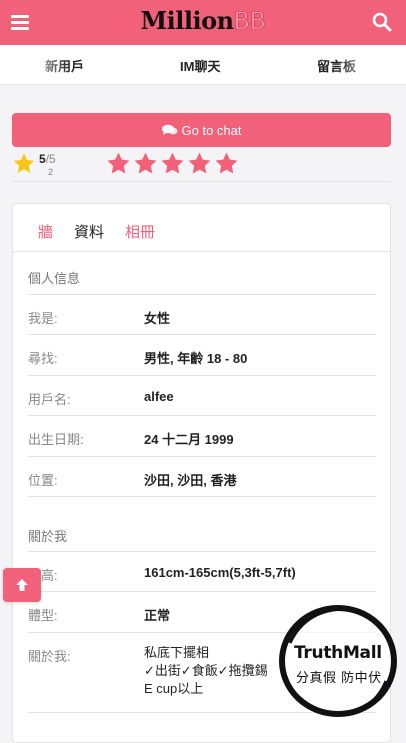 Image resolution: width=406 pixels, height=743 pixels. Describe the element at coordinates (64, 65) in the screenshot. I see `nav-item-new-users: 新用戶` at that location.